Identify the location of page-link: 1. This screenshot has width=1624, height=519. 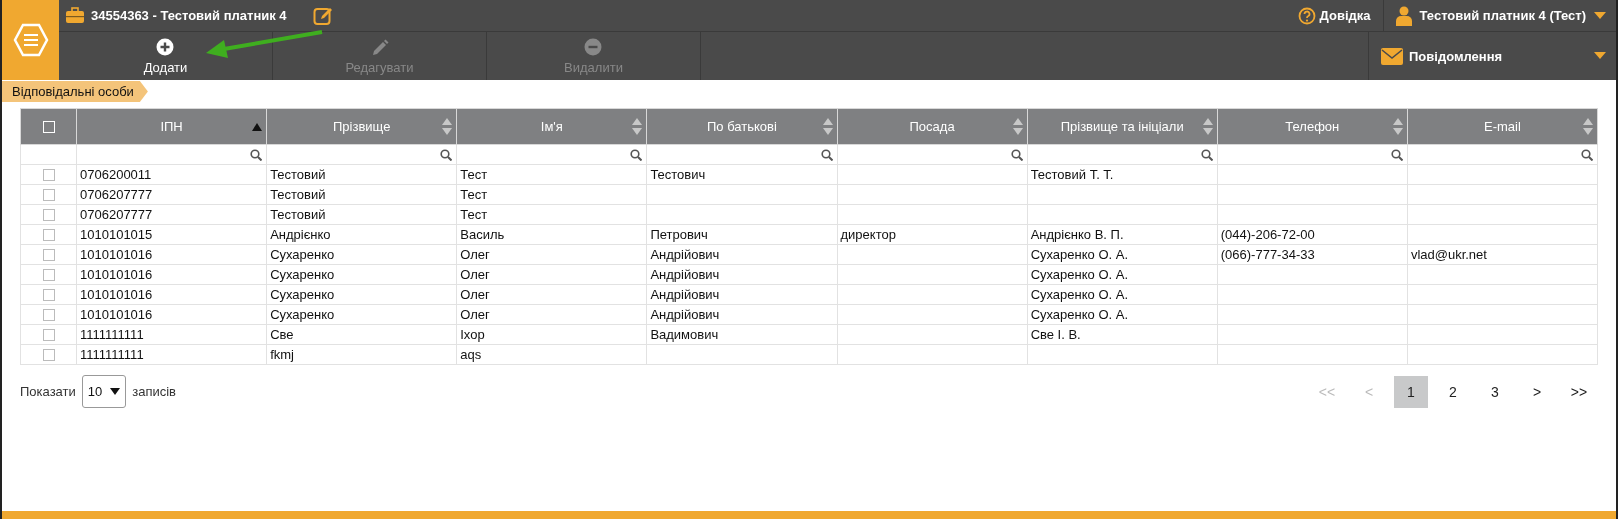
(1411, 391).